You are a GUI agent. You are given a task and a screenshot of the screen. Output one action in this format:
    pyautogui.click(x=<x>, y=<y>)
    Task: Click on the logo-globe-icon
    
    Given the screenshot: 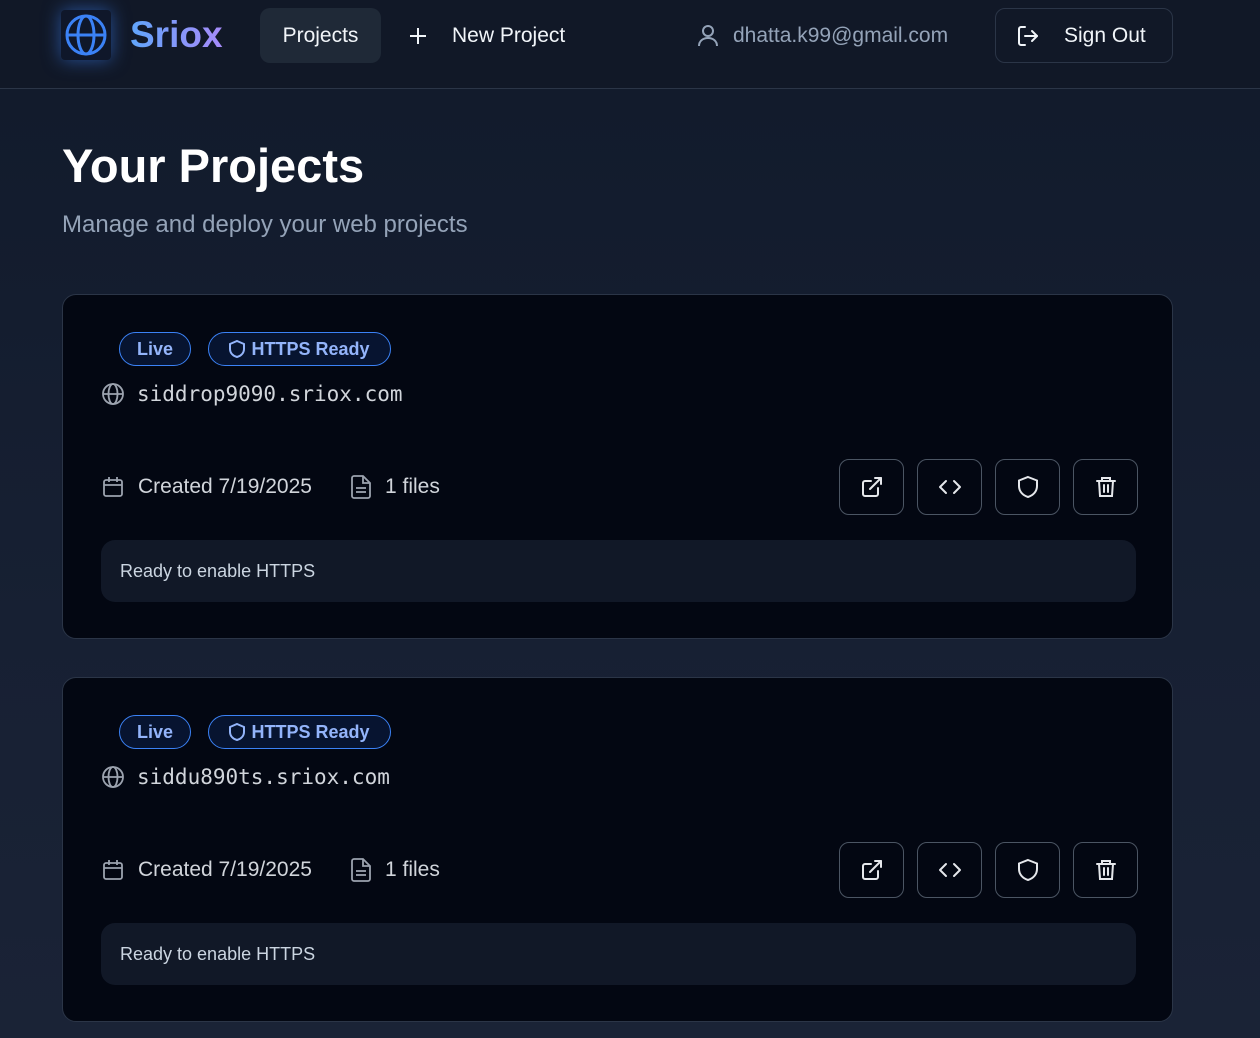 What is the action you would take?
    pyautogui.click(x=86, y=35)
    